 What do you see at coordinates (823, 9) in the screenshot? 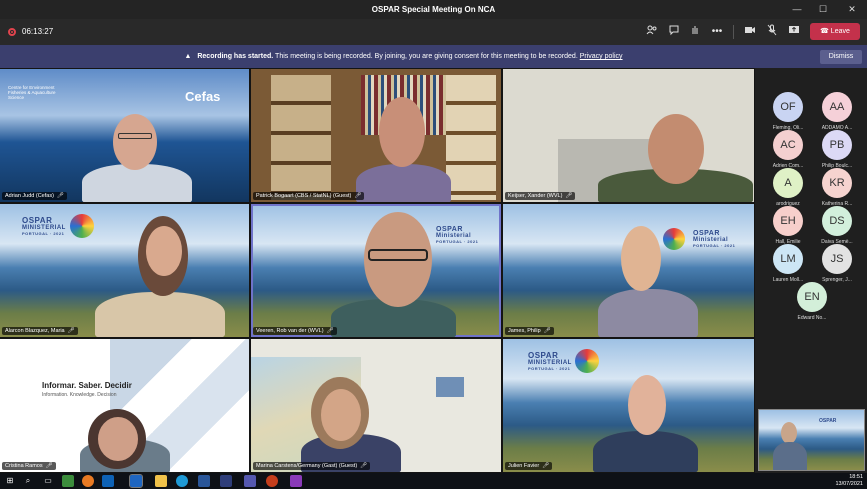
I see `maximize-icon: ☐` at bounding box center [823, 9].